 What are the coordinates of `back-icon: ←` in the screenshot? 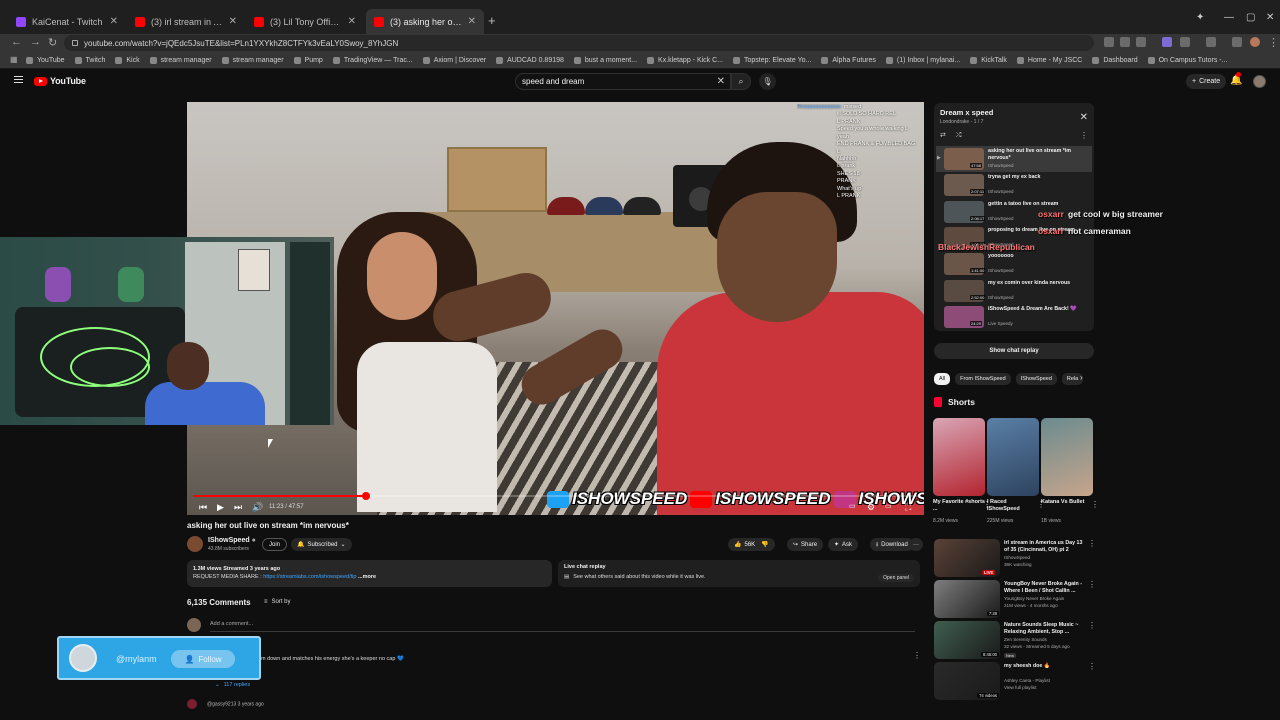 It's located at (16, 42).